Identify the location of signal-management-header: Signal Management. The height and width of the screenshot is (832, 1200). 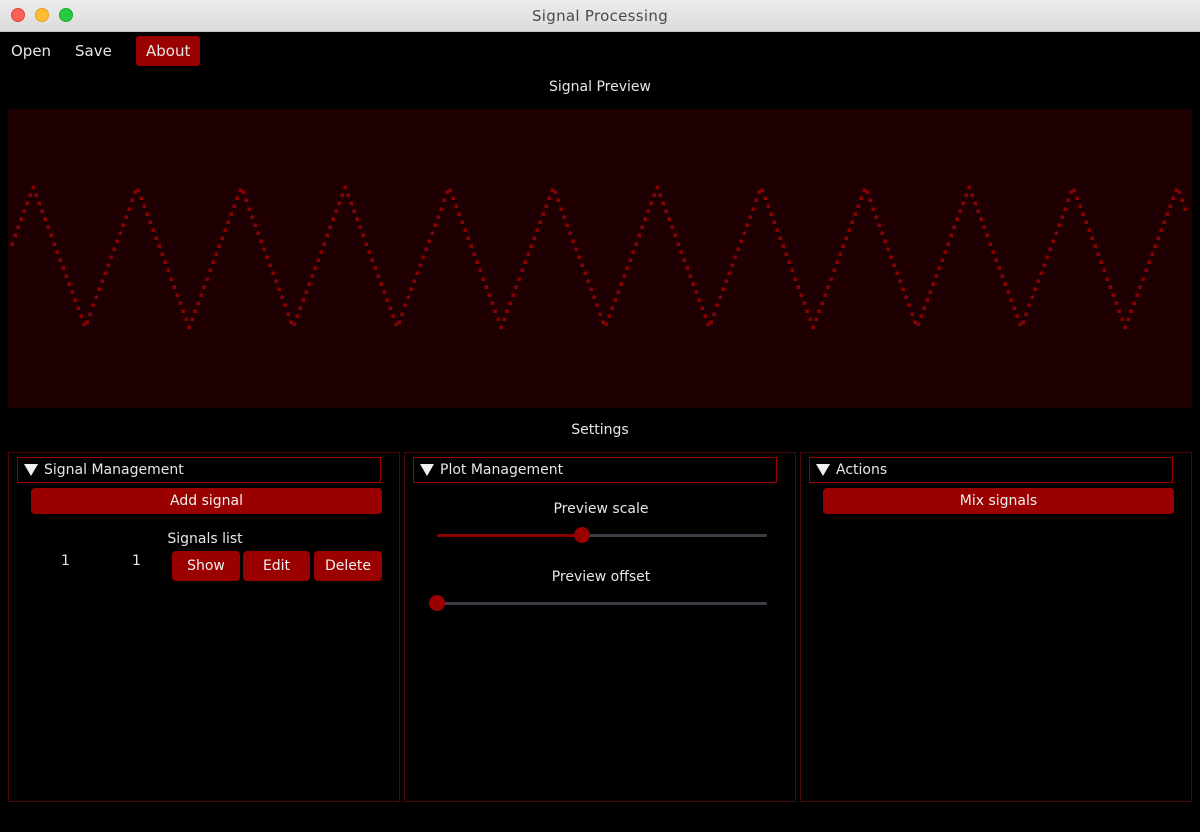
(199, 470).